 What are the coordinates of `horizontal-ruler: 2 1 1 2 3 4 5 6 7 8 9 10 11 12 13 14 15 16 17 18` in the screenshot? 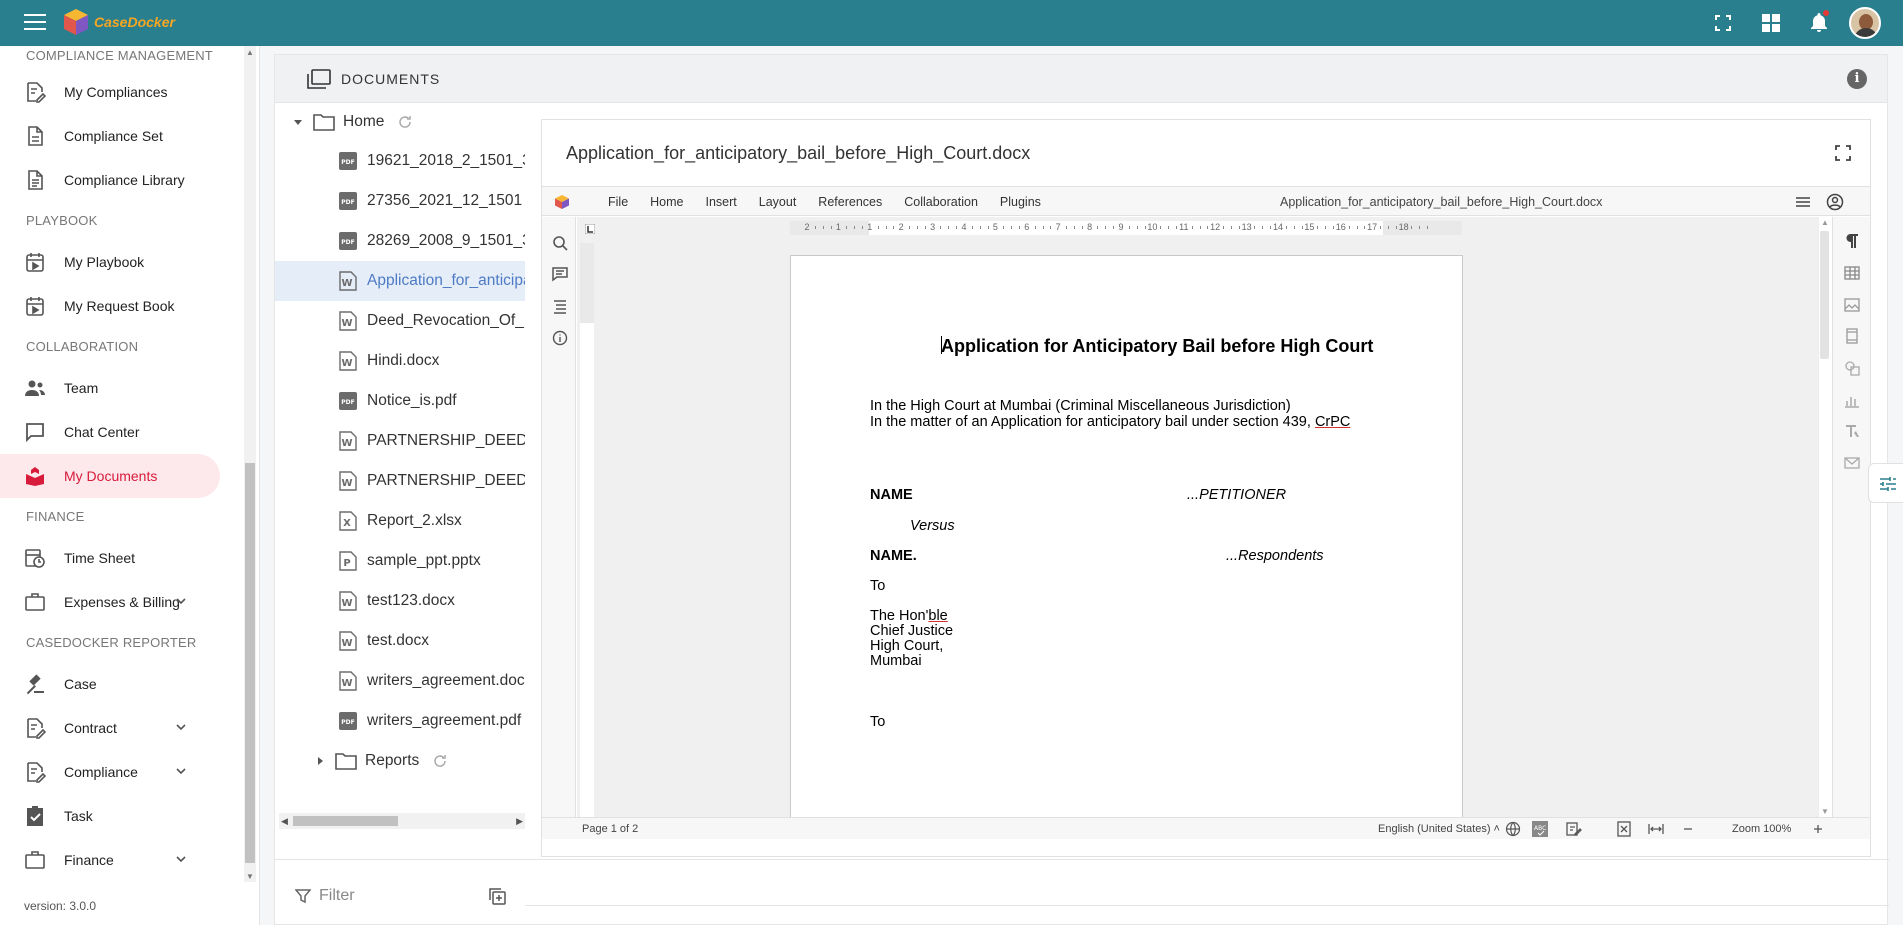 It's located at (1126, 228).